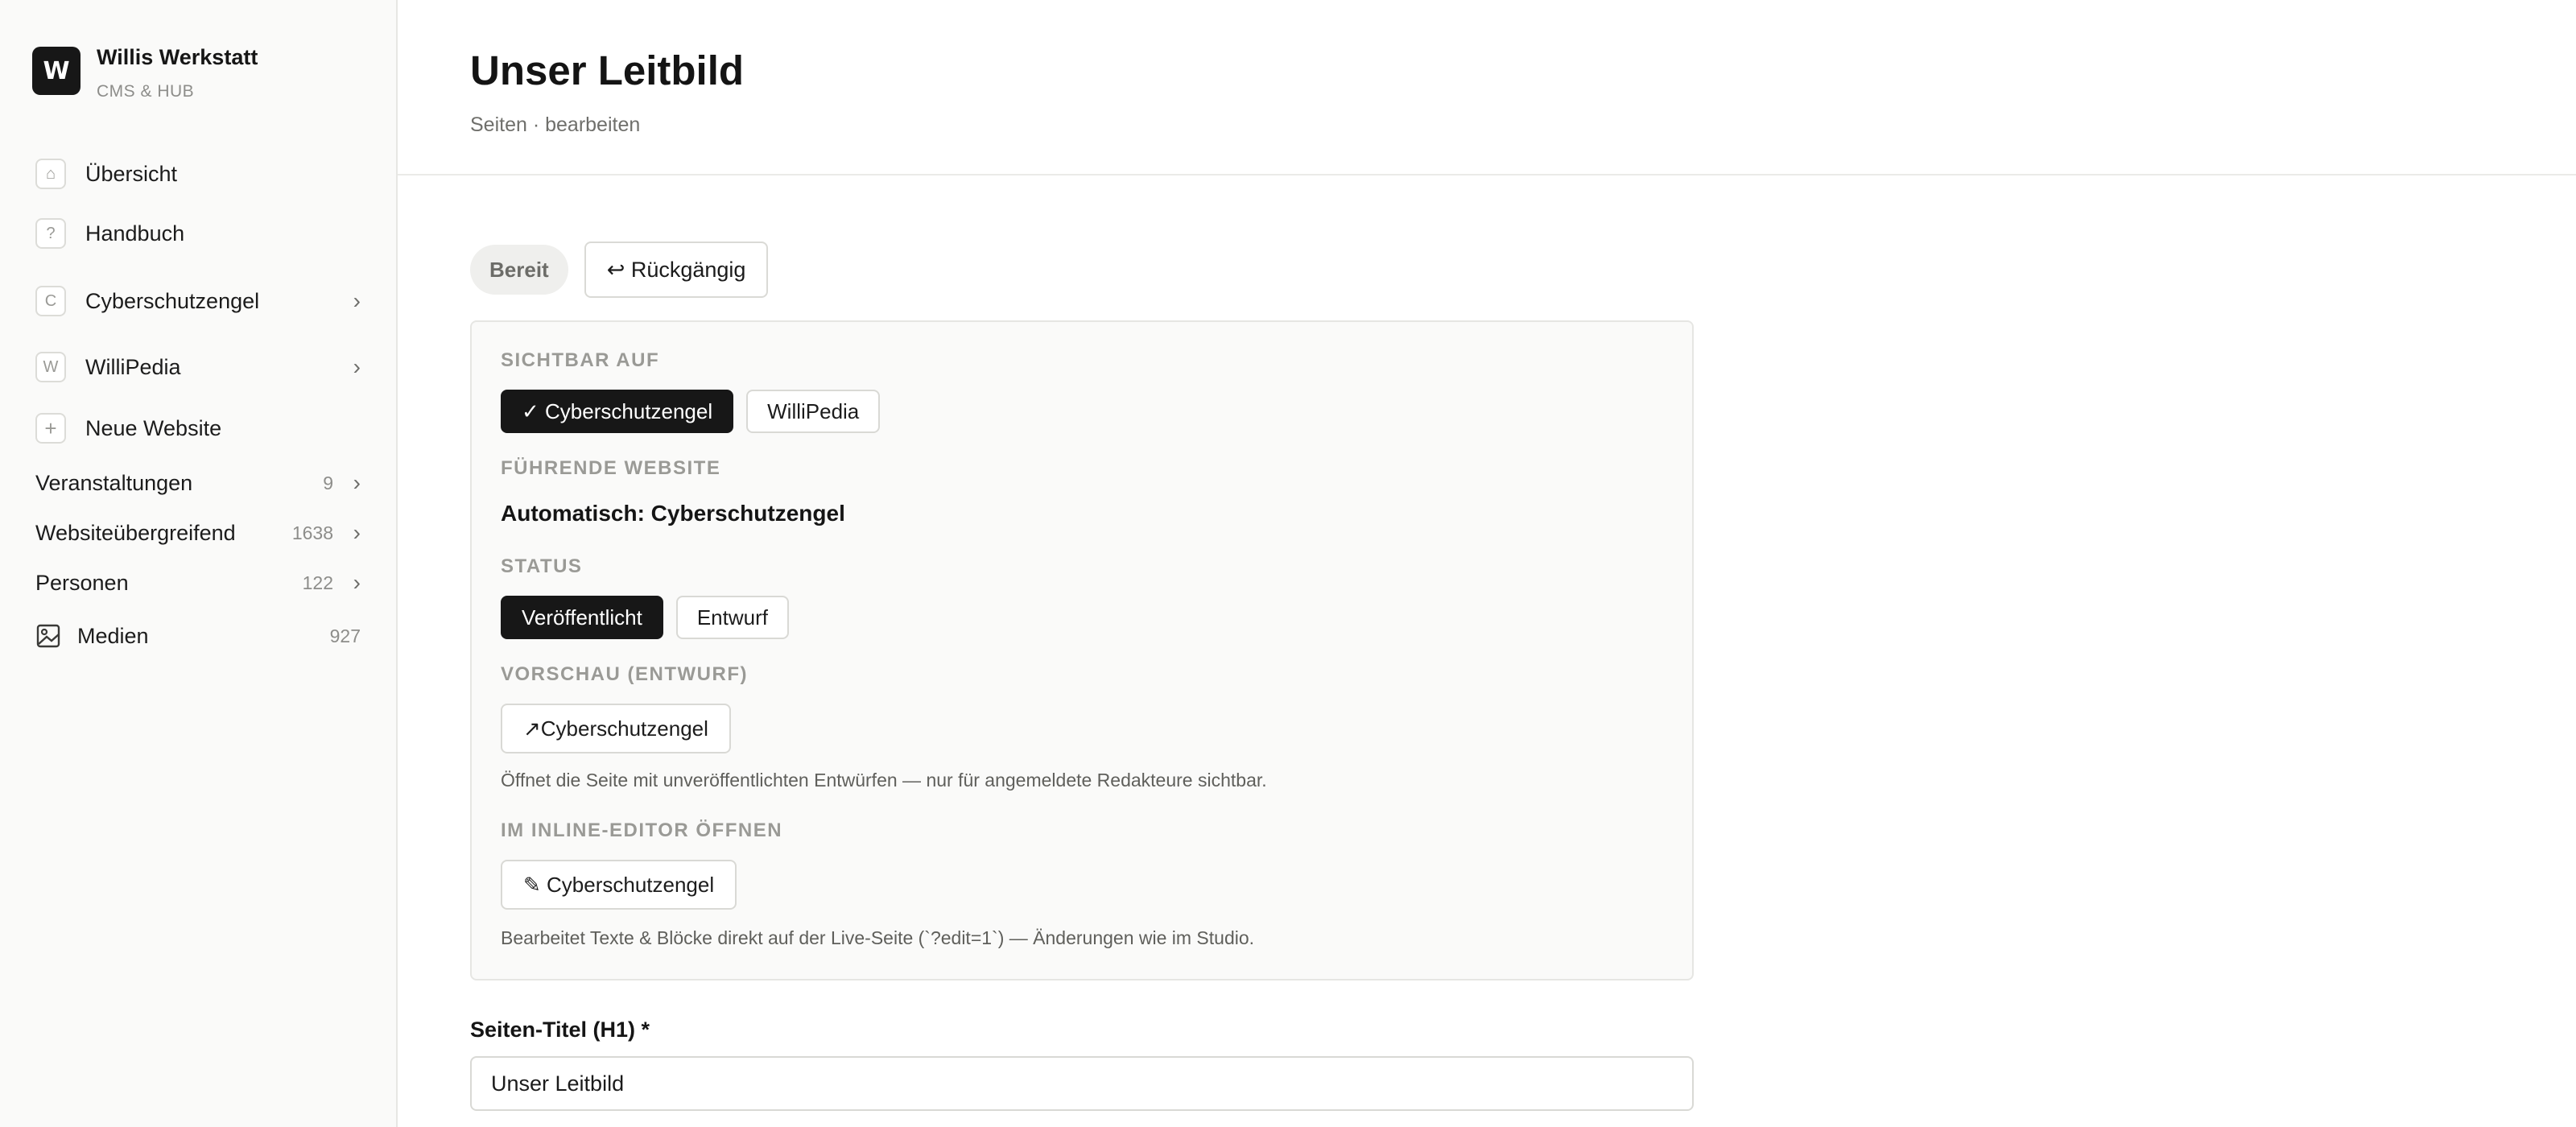 The width and height of the screenshot is (2576, 1127). Describe the element at coordinates (113, 635) in the screenshot. I see `sidebar-item-label: Medien` at that location.